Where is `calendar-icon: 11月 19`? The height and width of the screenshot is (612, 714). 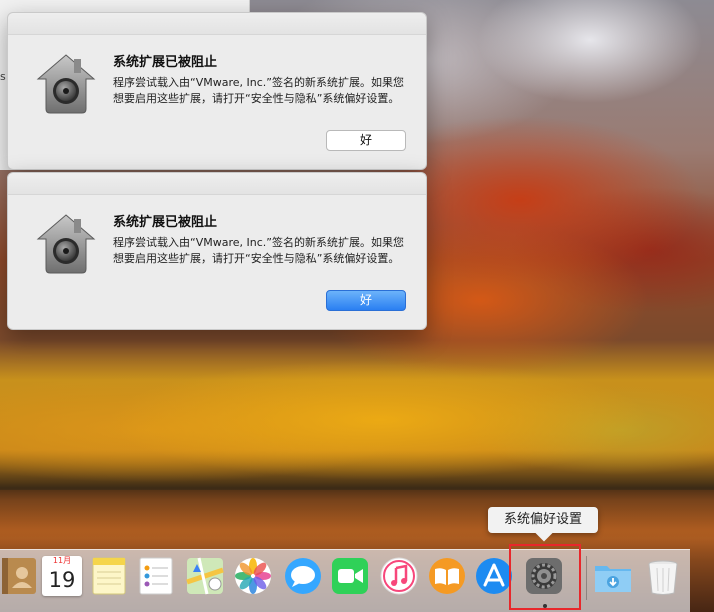
calendar-icon: 11月 19 is located at coordinates (62, 576).